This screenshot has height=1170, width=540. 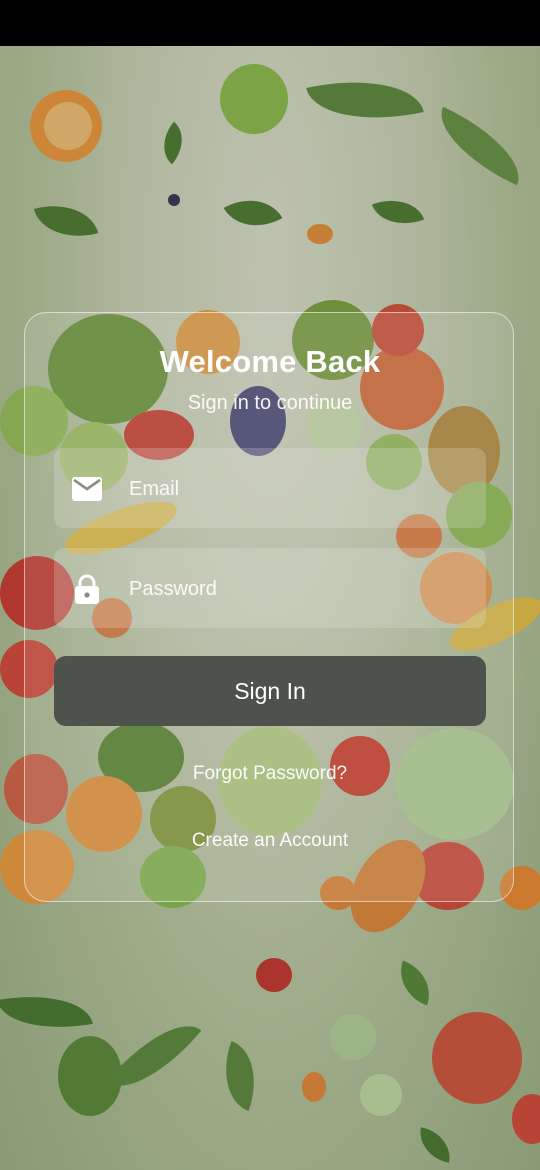 What do you see at coordinates (299, 489) in the screenshot?
I see `email-input` at bounding box center [299, 489].